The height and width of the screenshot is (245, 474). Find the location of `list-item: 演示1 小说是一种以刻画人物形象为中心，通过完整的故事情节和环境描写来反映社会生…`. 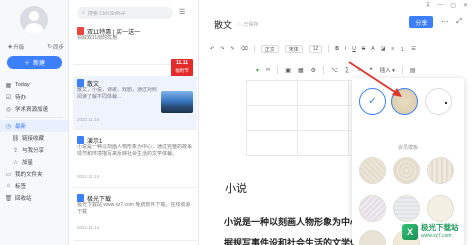

list-item: 演示1 小说是一种以刻画人物形象为中心，通过完整的故事情节和环境描写来反映社会生… is located at coordinates (135, 160).